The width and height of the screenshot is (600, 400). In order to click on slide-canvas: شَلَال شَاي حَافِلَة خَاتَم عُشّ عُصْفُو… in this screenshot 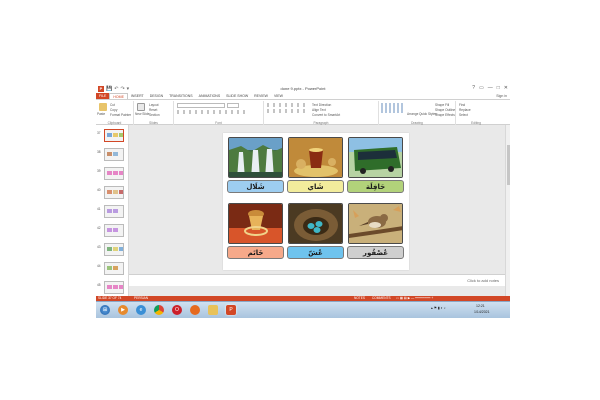, I will do `click(316, 201)`.